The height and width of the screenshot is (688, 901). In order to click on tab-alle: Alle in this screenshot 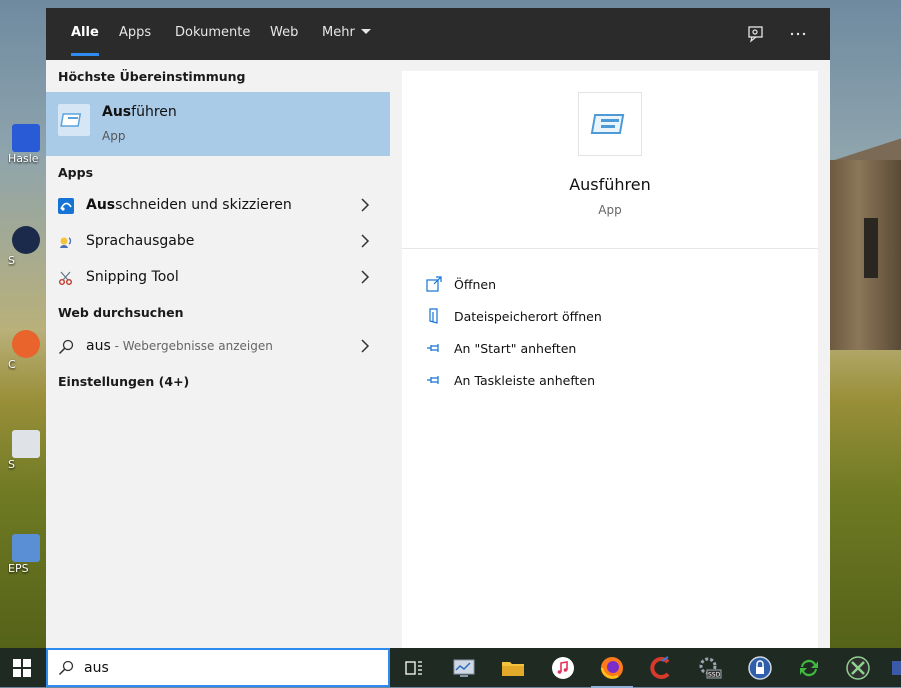, I will do `click(85, 34)`.